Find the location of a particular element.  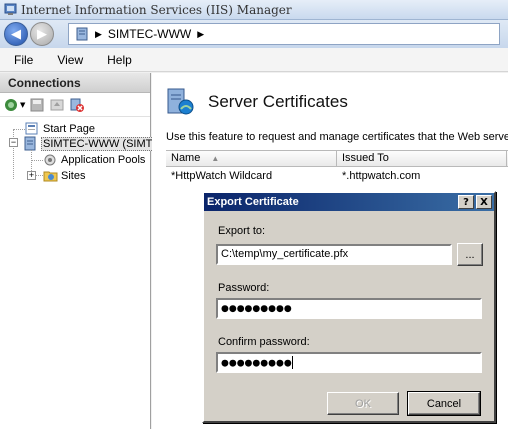

tree-item-server: SIMTEC-WWW (SIMTEC is located at coordinates (96, 143).